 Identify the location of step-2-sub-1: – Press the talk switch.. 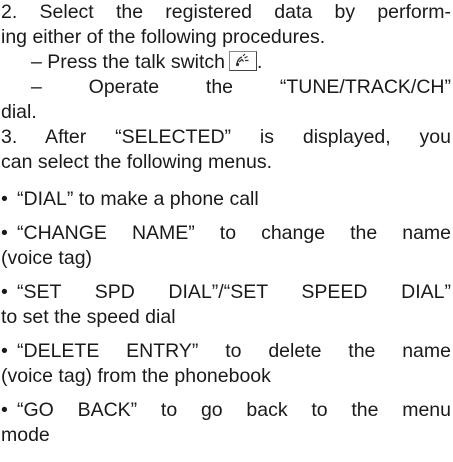
(226, 62).